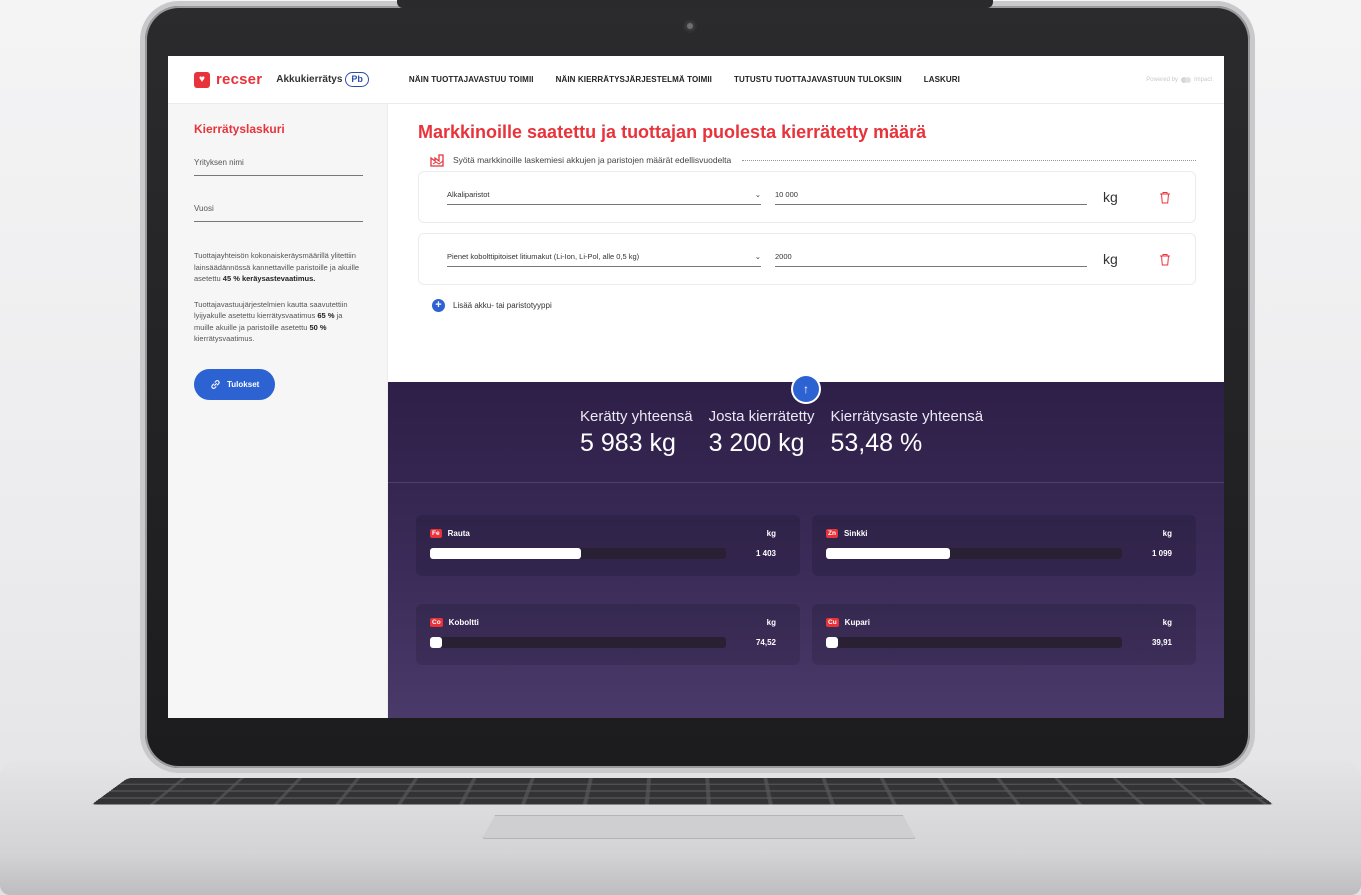 This screenshot has width=1361, height=895. Describe the element at coordinates (502, 305) in the screenshot. I see `add-battery-type-label: Lisää akku- tai paristotyyppi` at that location.